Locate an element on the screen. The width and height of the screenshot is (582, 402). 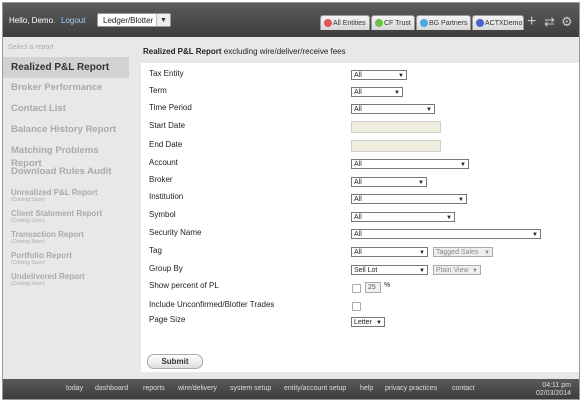
entity-cf-trust: CF Trust is located at coordinates (393, 22).